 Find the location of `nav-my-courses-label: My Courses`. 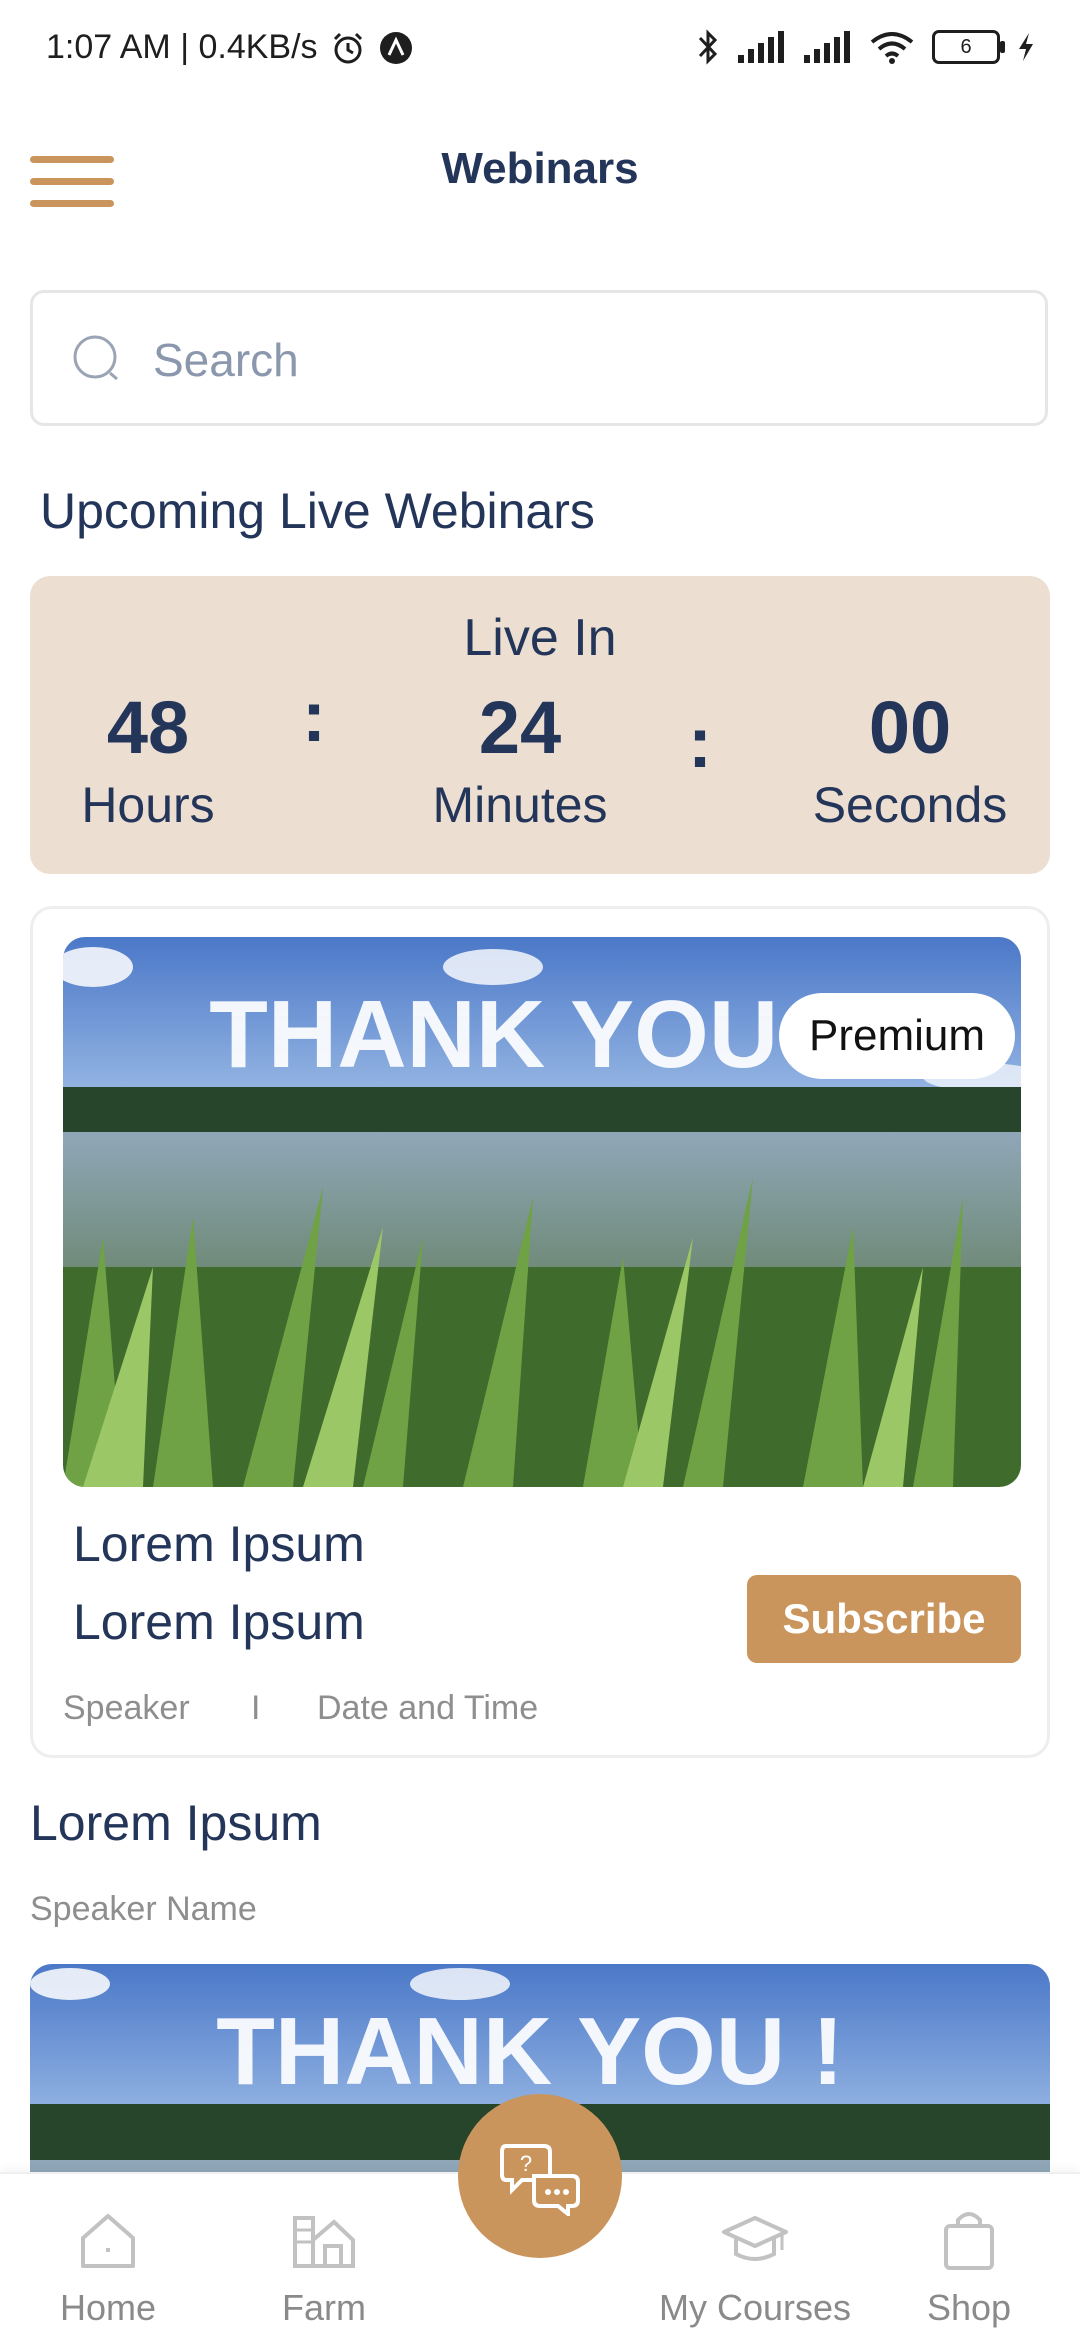

nav-my-courses-label: My Courses is located at coordinates (755, 2307).